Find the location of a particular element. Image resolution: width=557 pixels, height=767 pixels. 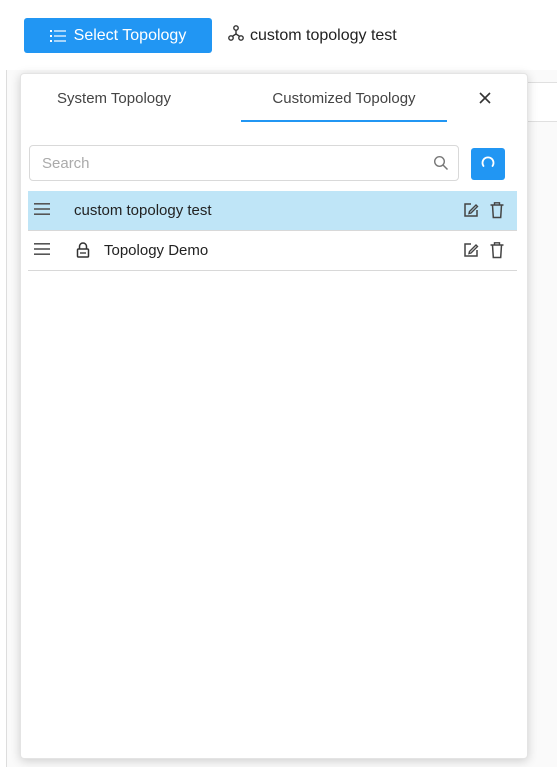

background-panel-edge is located at coordinates (542, 102).